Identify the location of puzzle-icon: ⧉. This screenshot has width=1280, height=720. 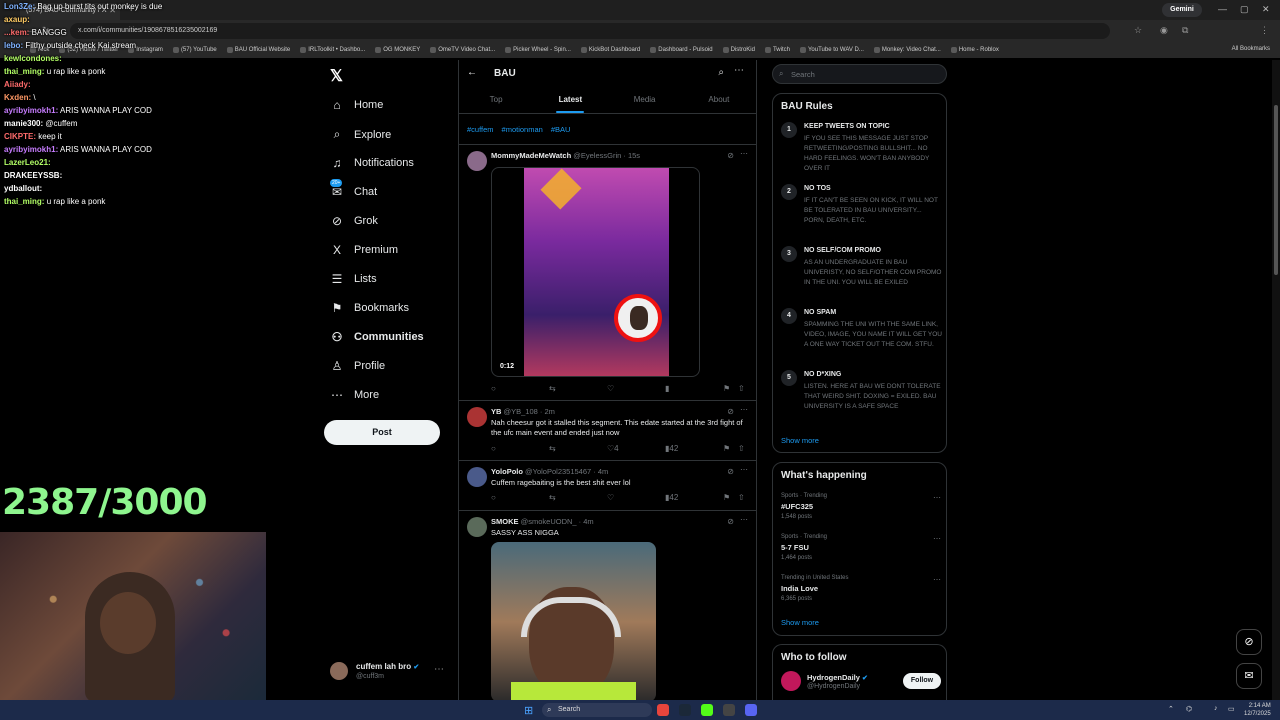
(1185, 30).